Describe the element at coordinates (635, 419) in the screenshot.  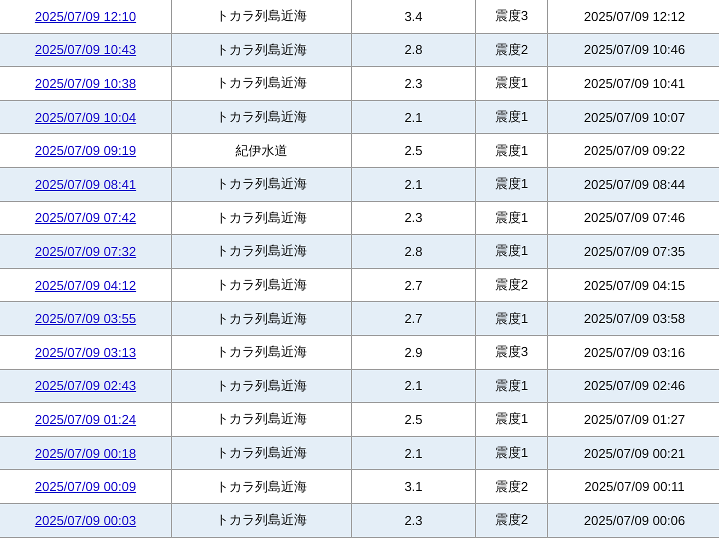
I see `announced-time-cell: 2025/07/09 01:27` at that location.